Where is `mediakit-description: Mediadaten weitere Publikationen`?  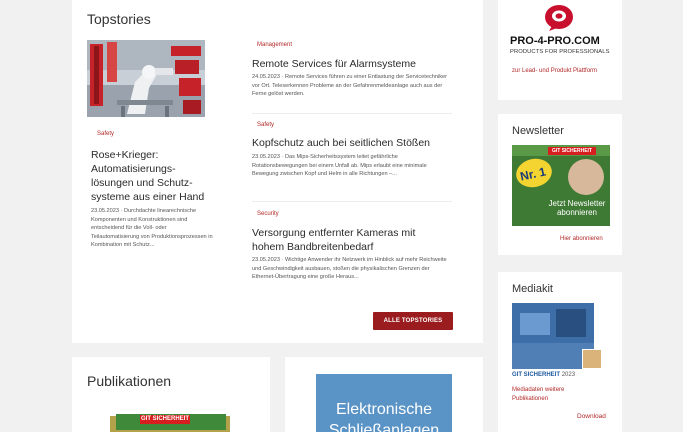 mediakit-description: Mediadaten weitere Publikationen is located at coordinates (551, 395).